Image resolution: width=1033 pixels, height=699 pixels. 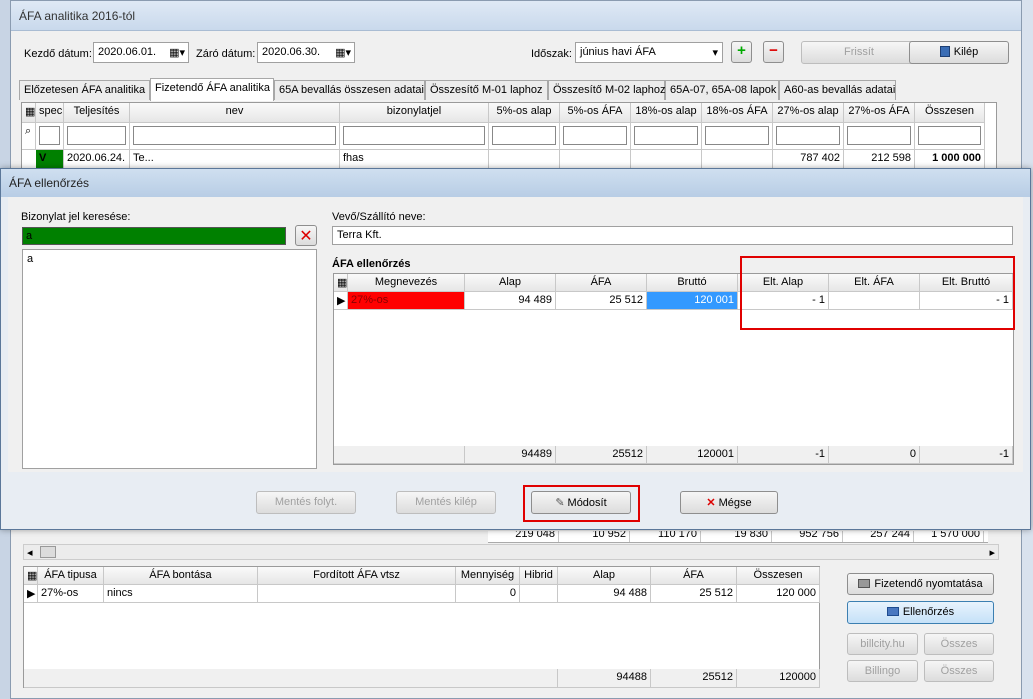 What do you see at coordinates (920, 612) in the screenshot?
I see `check-button: Ellenőrzés` at bounding box center [920, 612].